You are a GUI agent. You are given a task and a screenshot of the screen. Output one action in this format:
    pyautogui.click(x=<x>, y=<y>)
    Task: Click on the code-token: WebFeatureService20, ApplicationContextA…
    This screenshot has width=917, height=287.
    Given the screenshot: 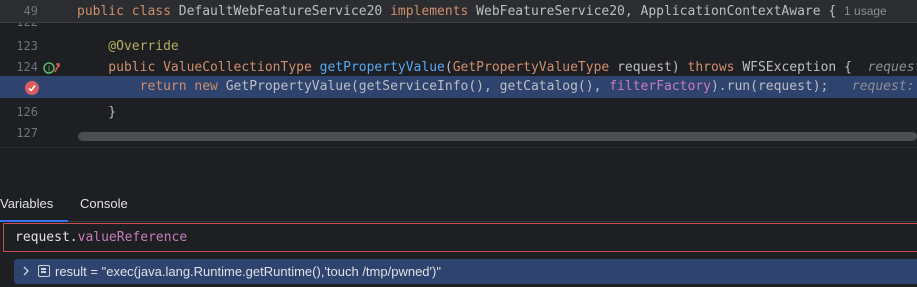 What is the action you would take?
    pyautogui.click(x=660, y=11)
    